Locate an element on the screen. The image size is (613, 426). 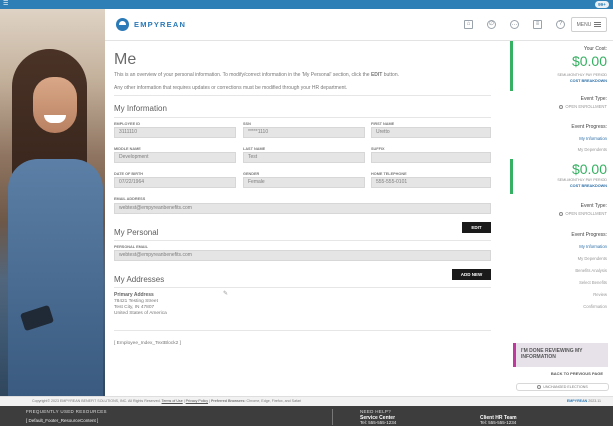
employee-id-field: 3111110 is located at coordinates (175, 132).